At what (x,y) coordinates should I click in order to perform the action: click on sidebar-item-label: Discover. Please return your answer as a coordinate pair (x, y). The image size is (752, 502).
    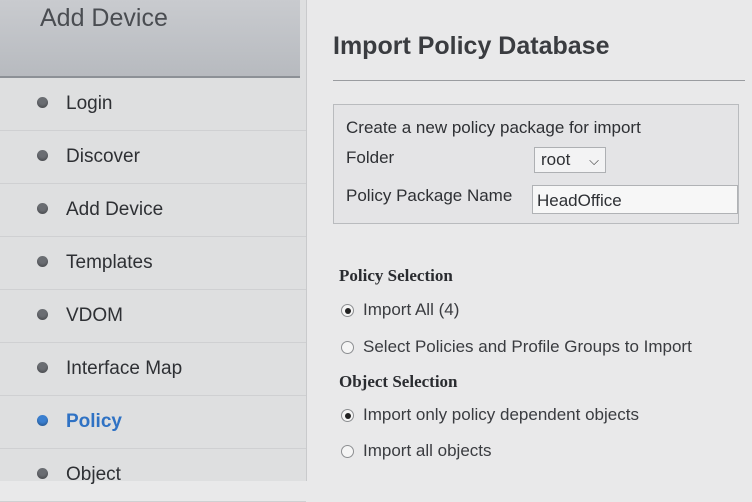
    Looking at the image, I should click on (103, 156).